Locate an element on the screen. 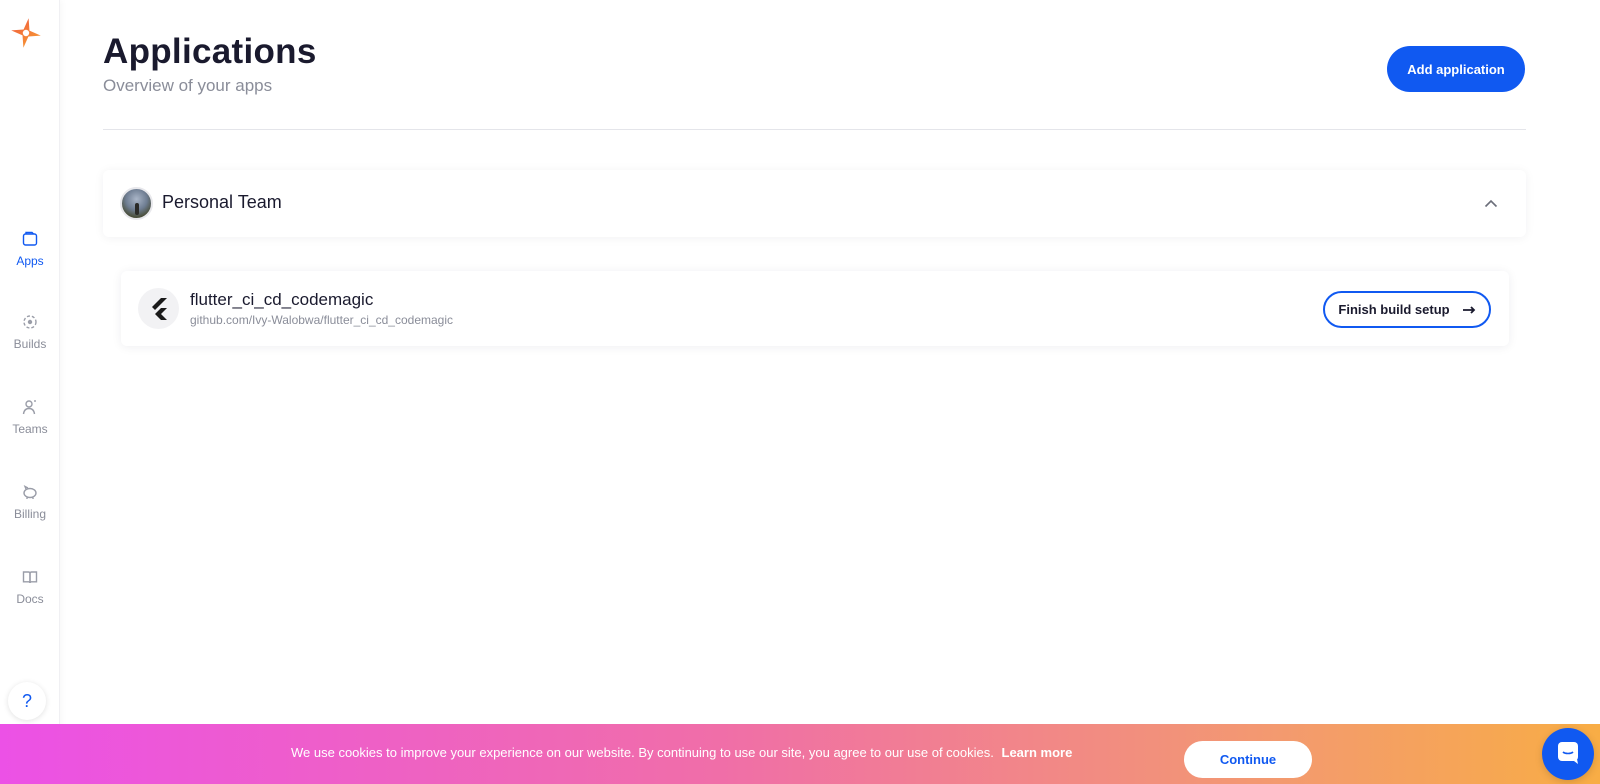  question-icon: ? is located at coordinates (26, 700).